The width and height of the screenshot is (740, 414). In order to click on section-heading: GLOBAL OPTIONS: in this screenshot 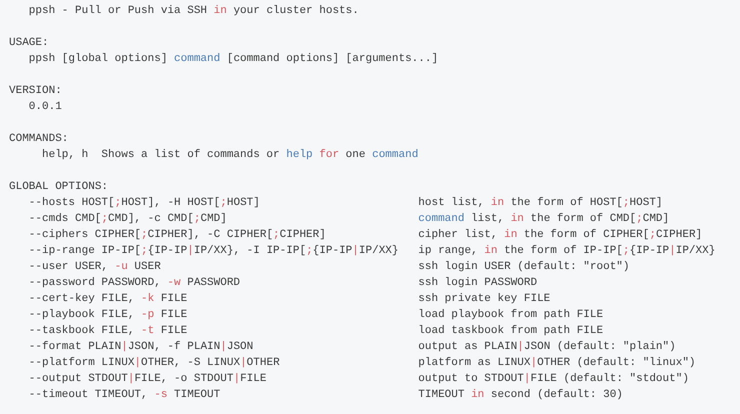, I will do `click(58, 187)`.